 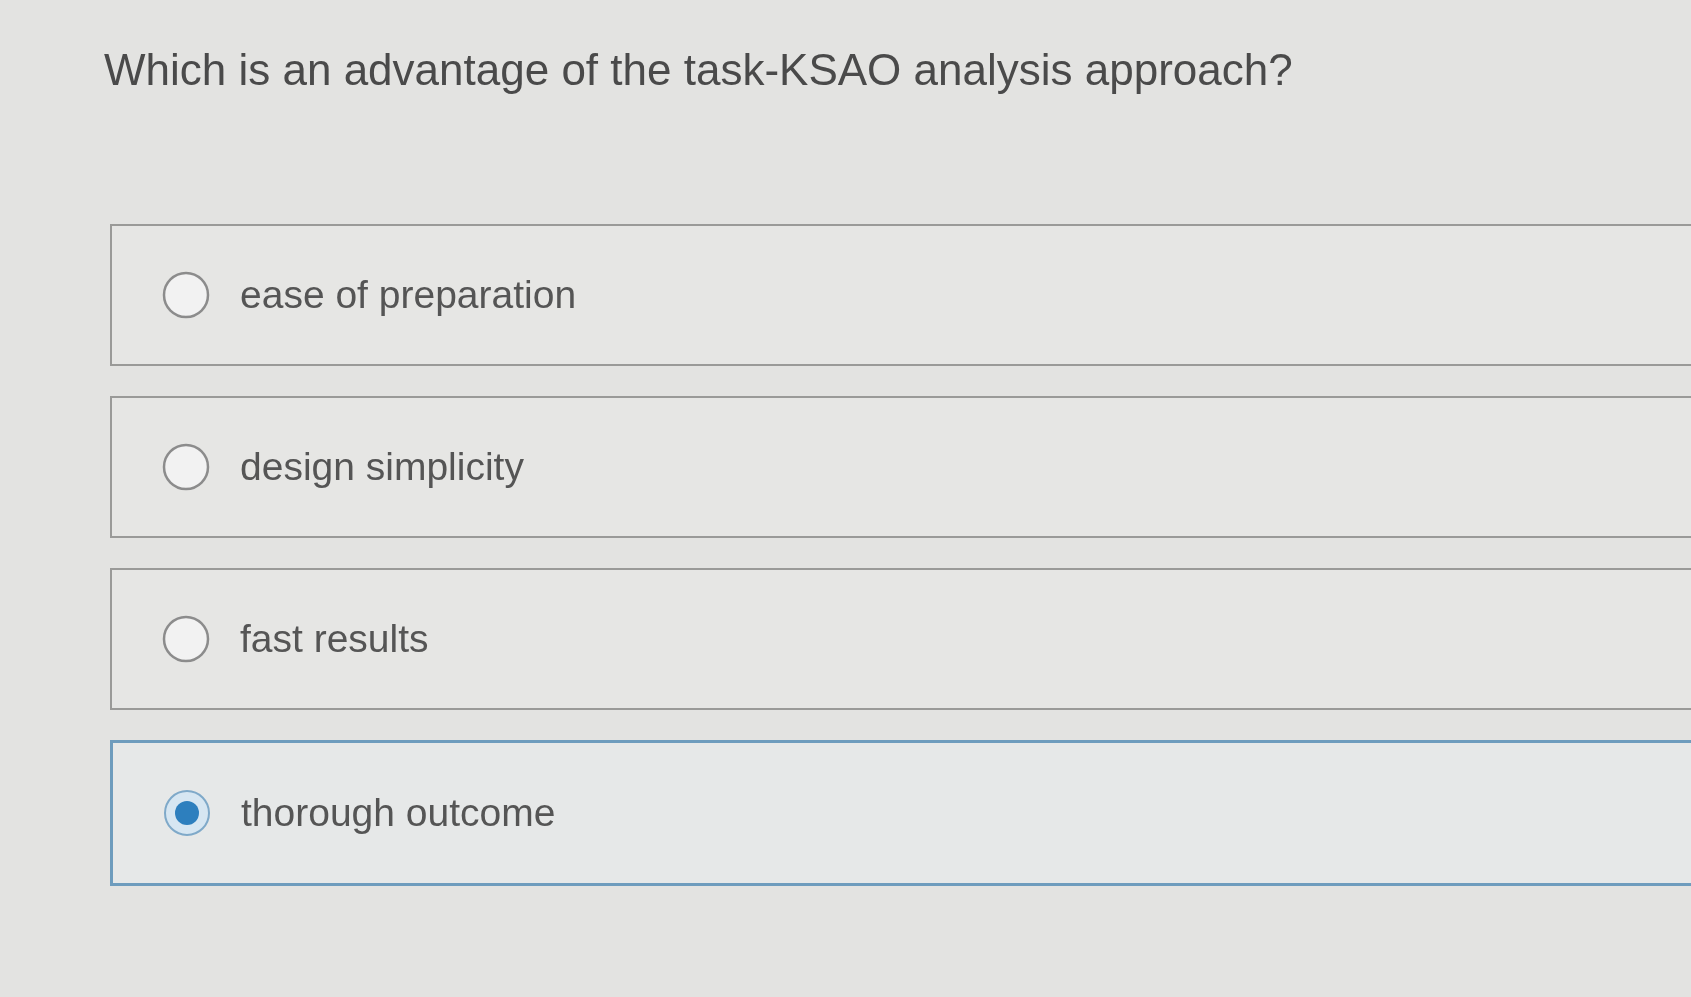 What do you see at coordinates (900, 813) in the screenshot?
I see `selected-answer-option: thorough outcome` at bounding box center [900, 813].